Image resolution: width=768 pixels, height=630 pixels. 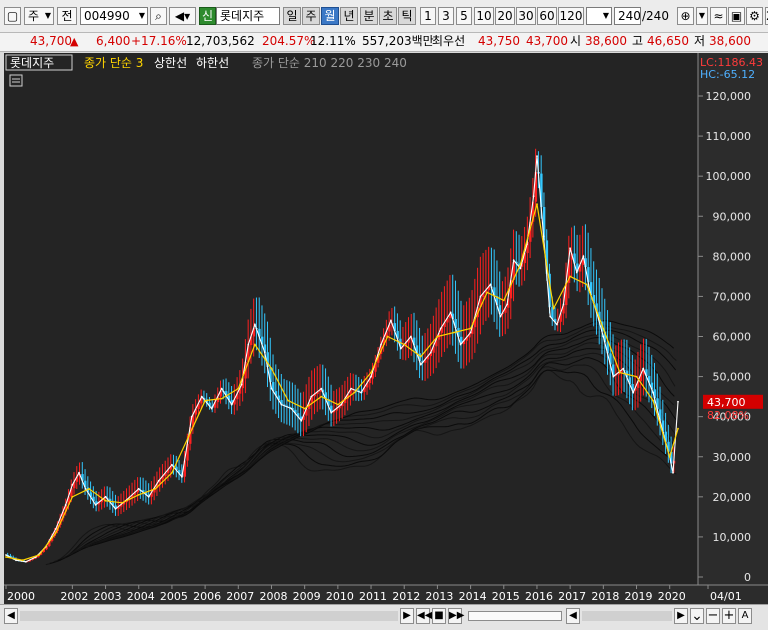 What do you see at coordinates (398, 41) in the screenshot?
I see `trade-amount: 557,203백만` at bounding box center [398, 41].